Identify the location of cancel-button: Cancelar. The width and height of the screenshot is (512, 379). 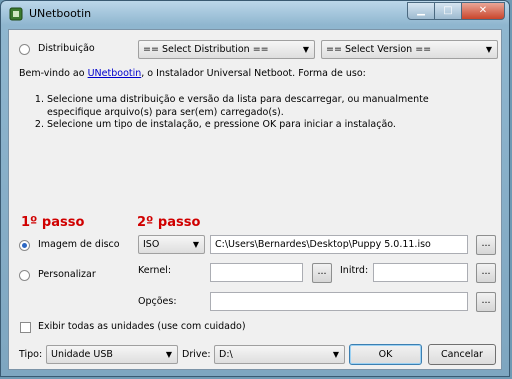
(462, 354).